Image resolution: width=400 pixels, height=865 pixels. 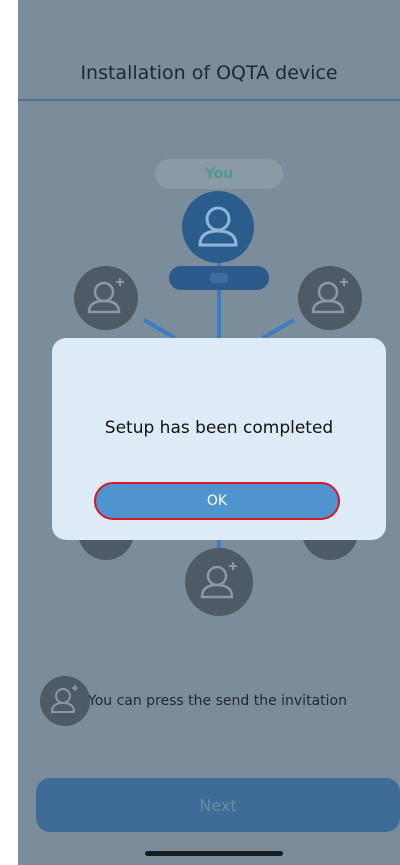 What do you see at coordinates (209, 50) in the screenshot?
I see `header: Installation of OQTA device` at bounding box center [209, 50].